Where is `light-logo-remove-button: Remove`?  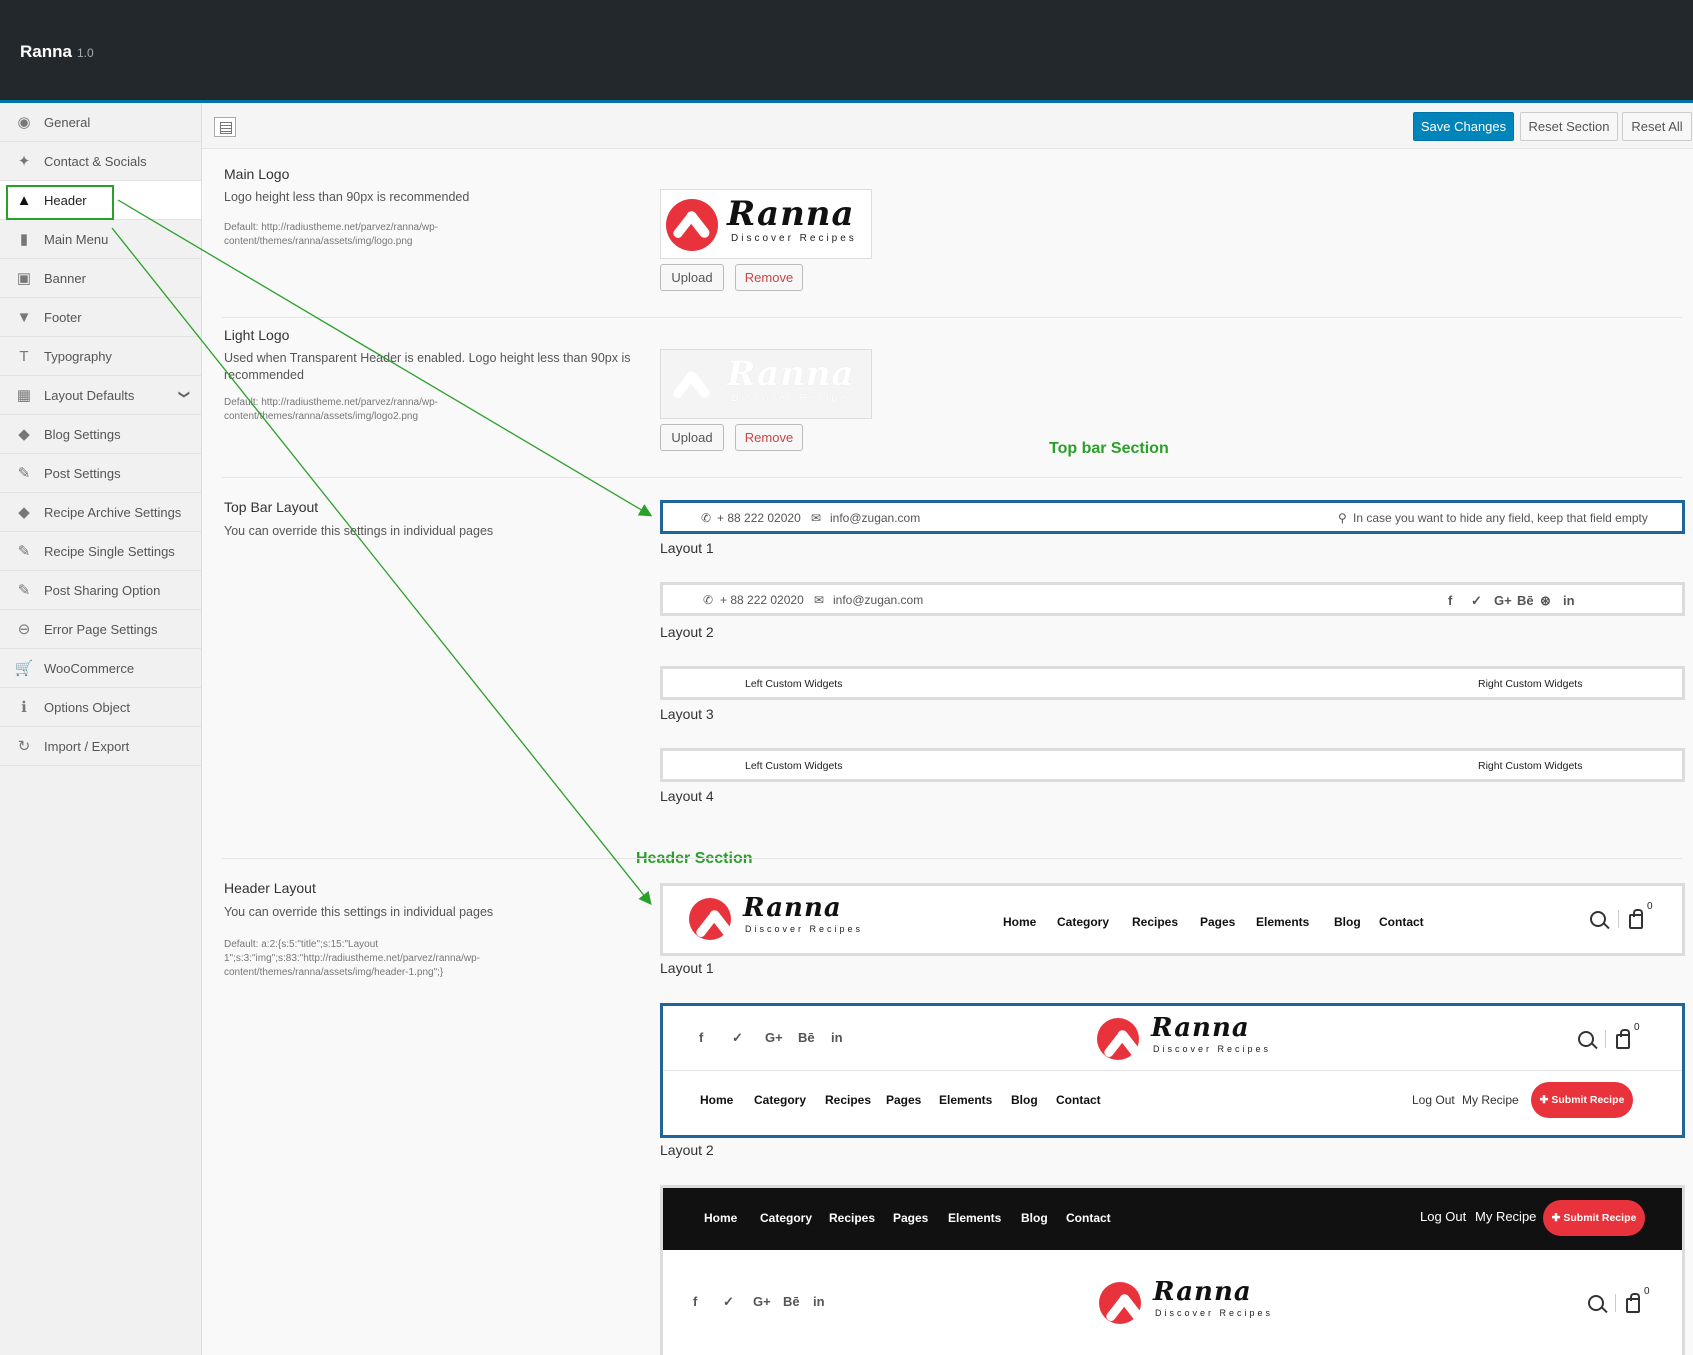
light-logo-remove-button: Remove is located at coordinates (769, 437).